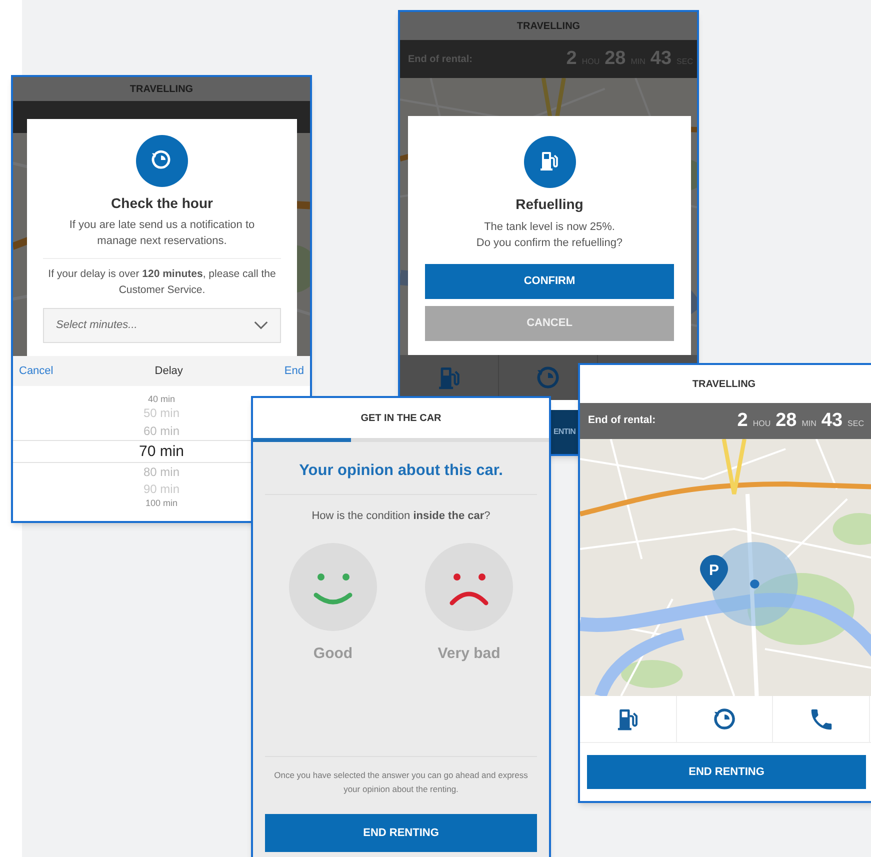  What do you see at coordinates (856, 424) in the screenshot?
I see `timer-unit: SEC` at bounding box center [856, 424].